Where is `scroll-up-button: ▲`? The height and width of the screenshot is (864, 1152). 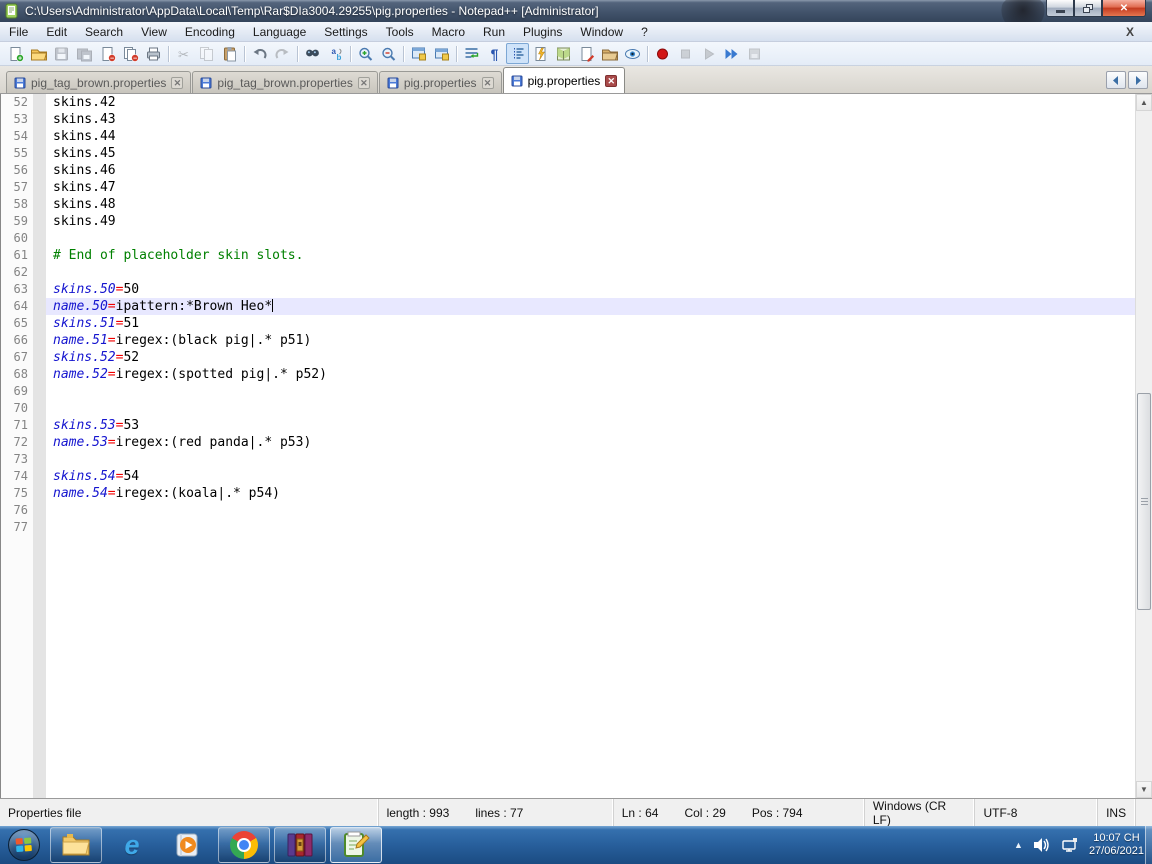
scroll-up-button: ▲ is located at coordinates (1144, 102).